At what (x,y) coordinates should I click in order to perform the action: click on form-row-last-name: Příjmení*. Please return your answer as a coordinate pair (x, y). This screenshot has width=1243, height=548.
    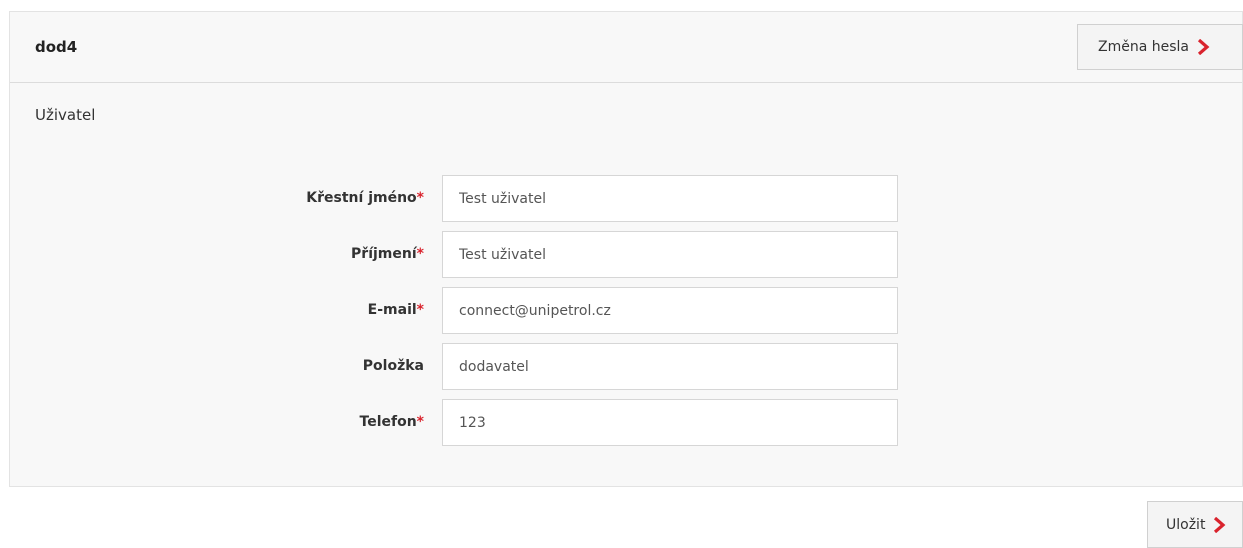
    Looking at the image, I should click on (626, 255).